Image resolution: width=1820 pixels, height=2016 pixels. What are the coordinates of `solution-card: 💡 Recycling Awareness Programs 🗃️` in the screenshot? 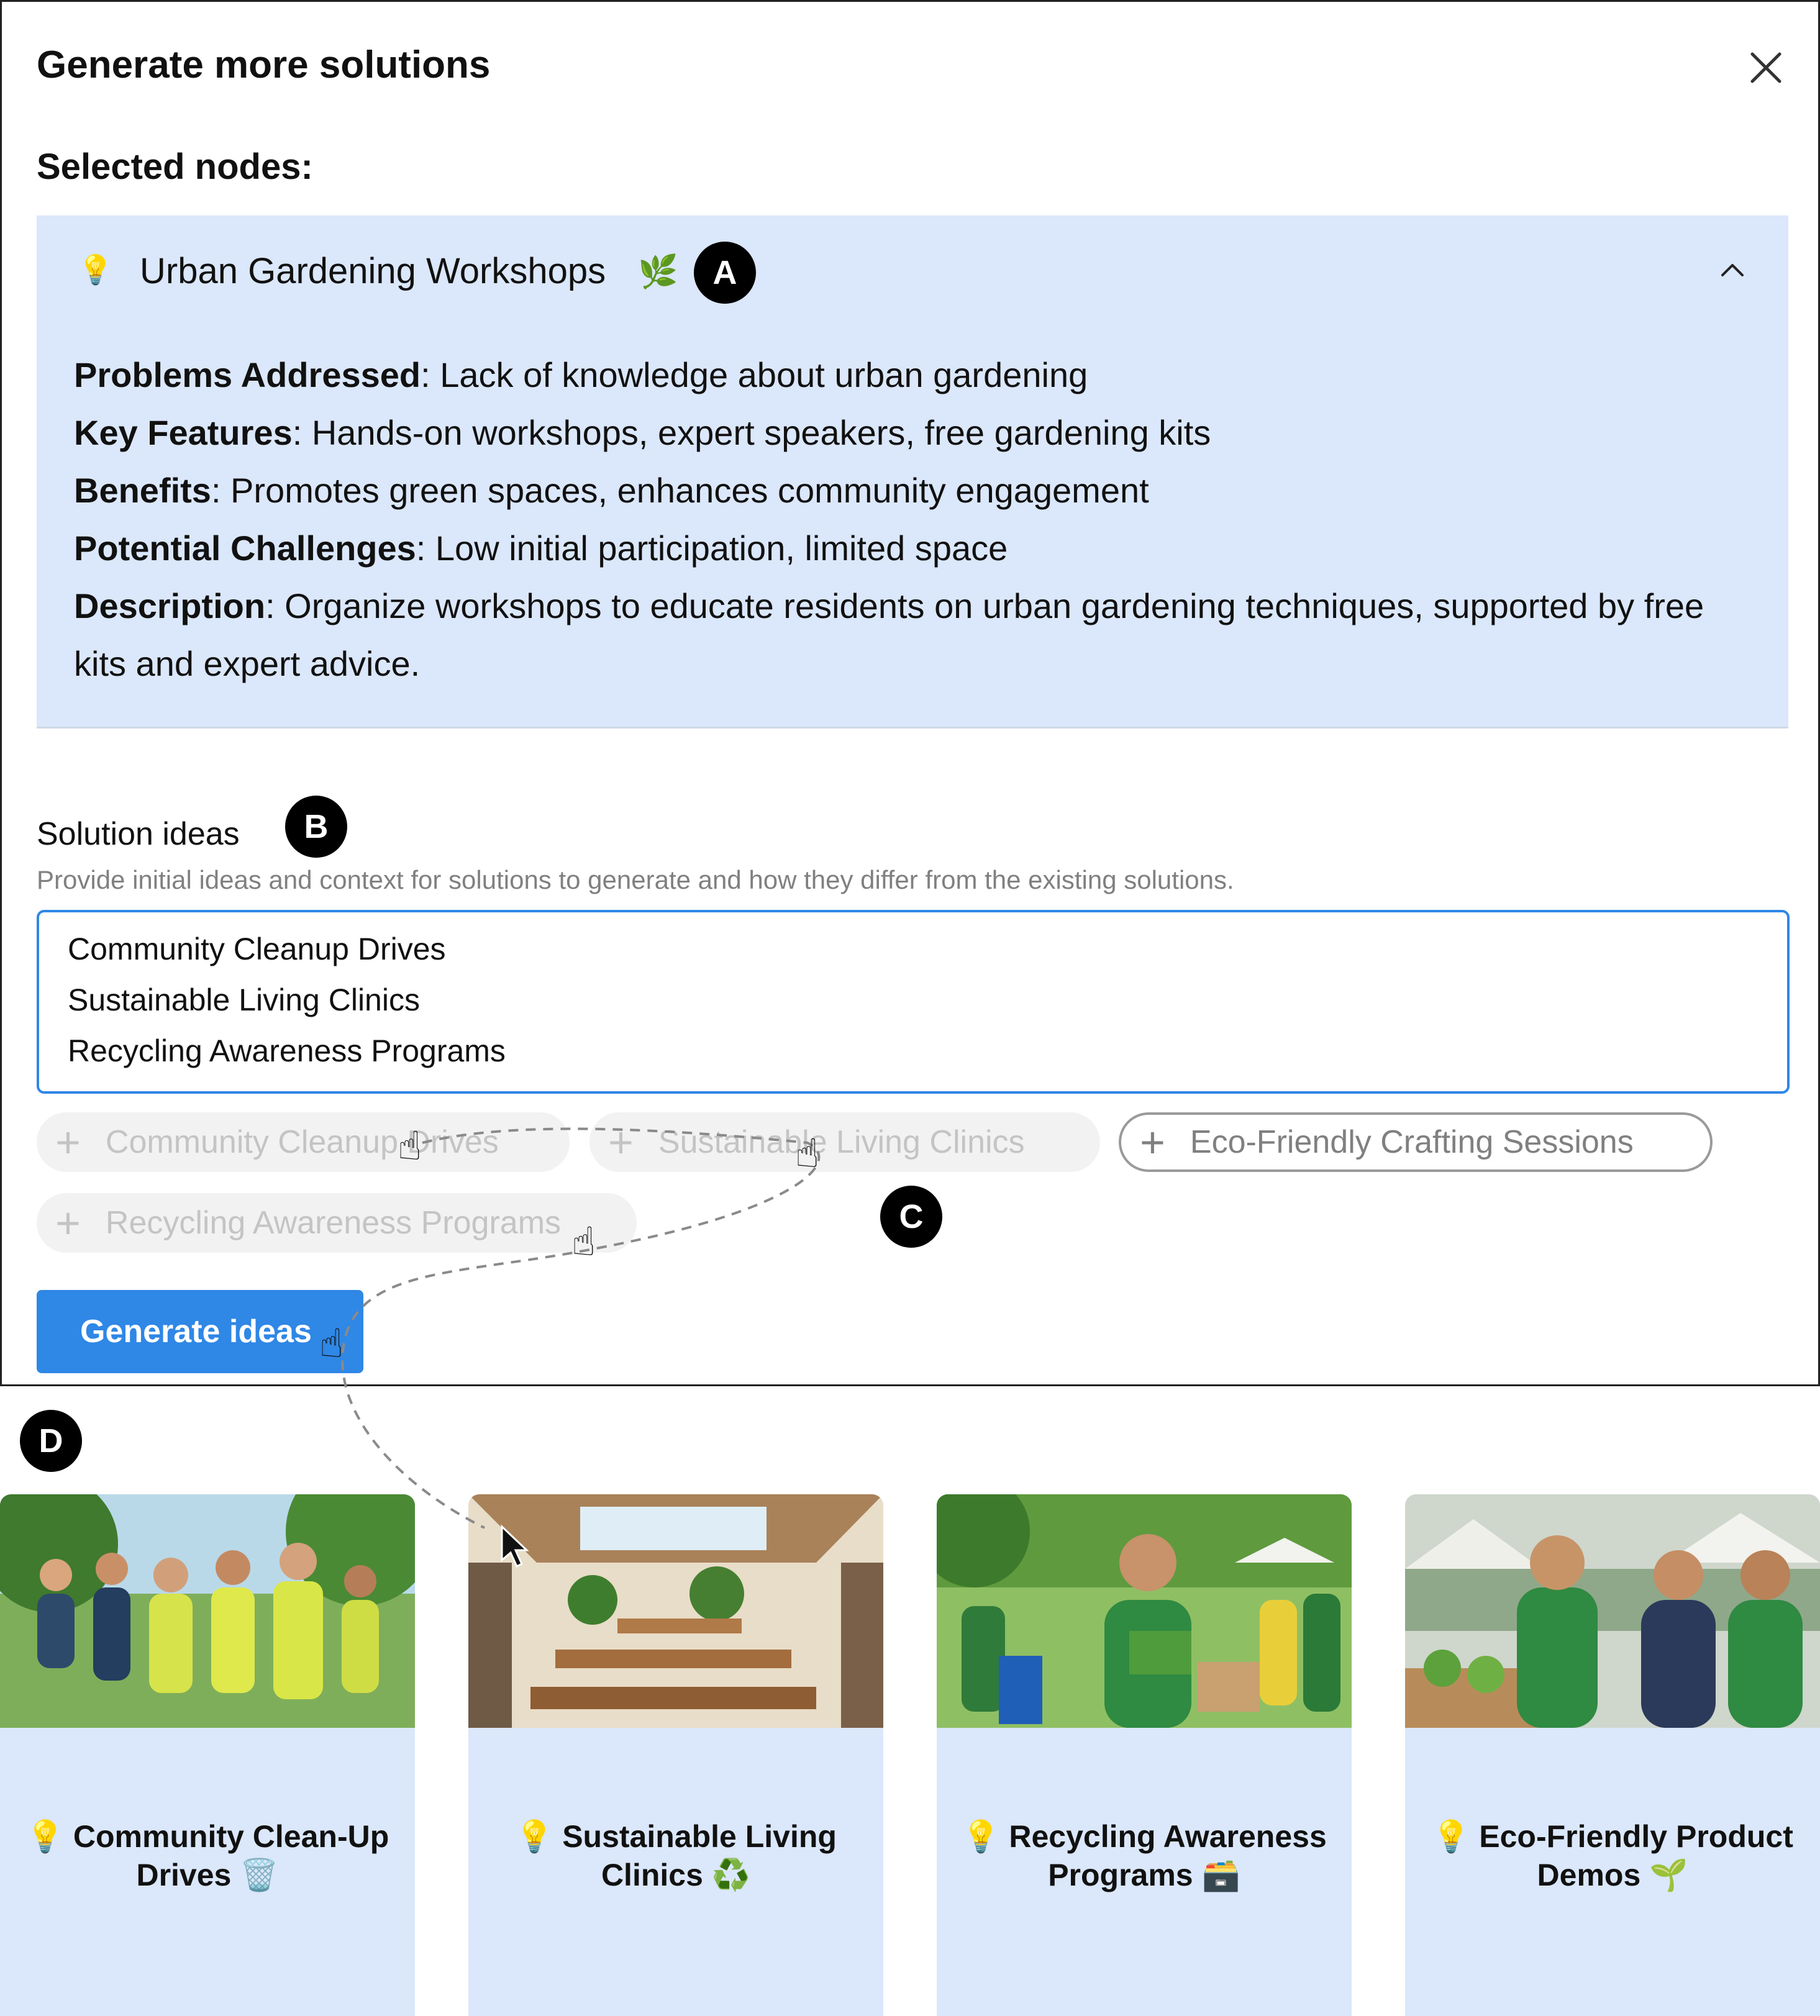 It's located at (1145, 1755).